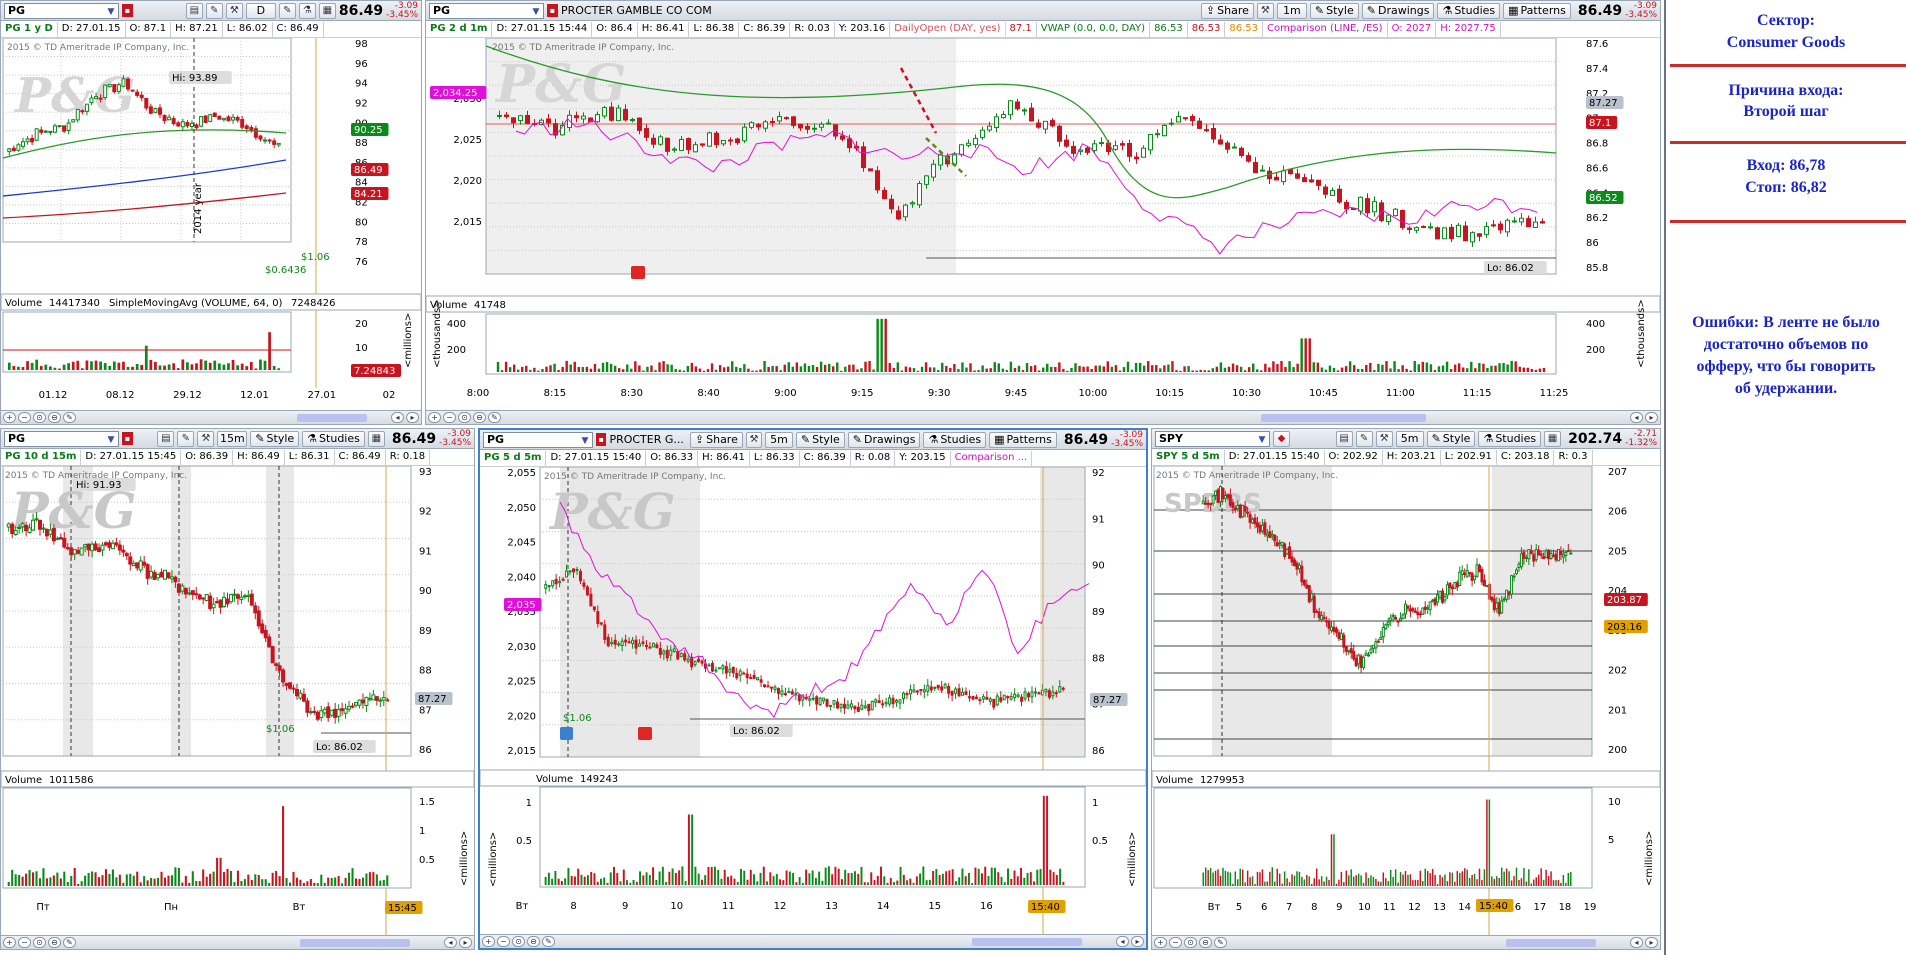  What do you see at coordinates (53, 395) in the screenshot?
I see `time-tick-label: 01.12` at bounding box center [53, 395].